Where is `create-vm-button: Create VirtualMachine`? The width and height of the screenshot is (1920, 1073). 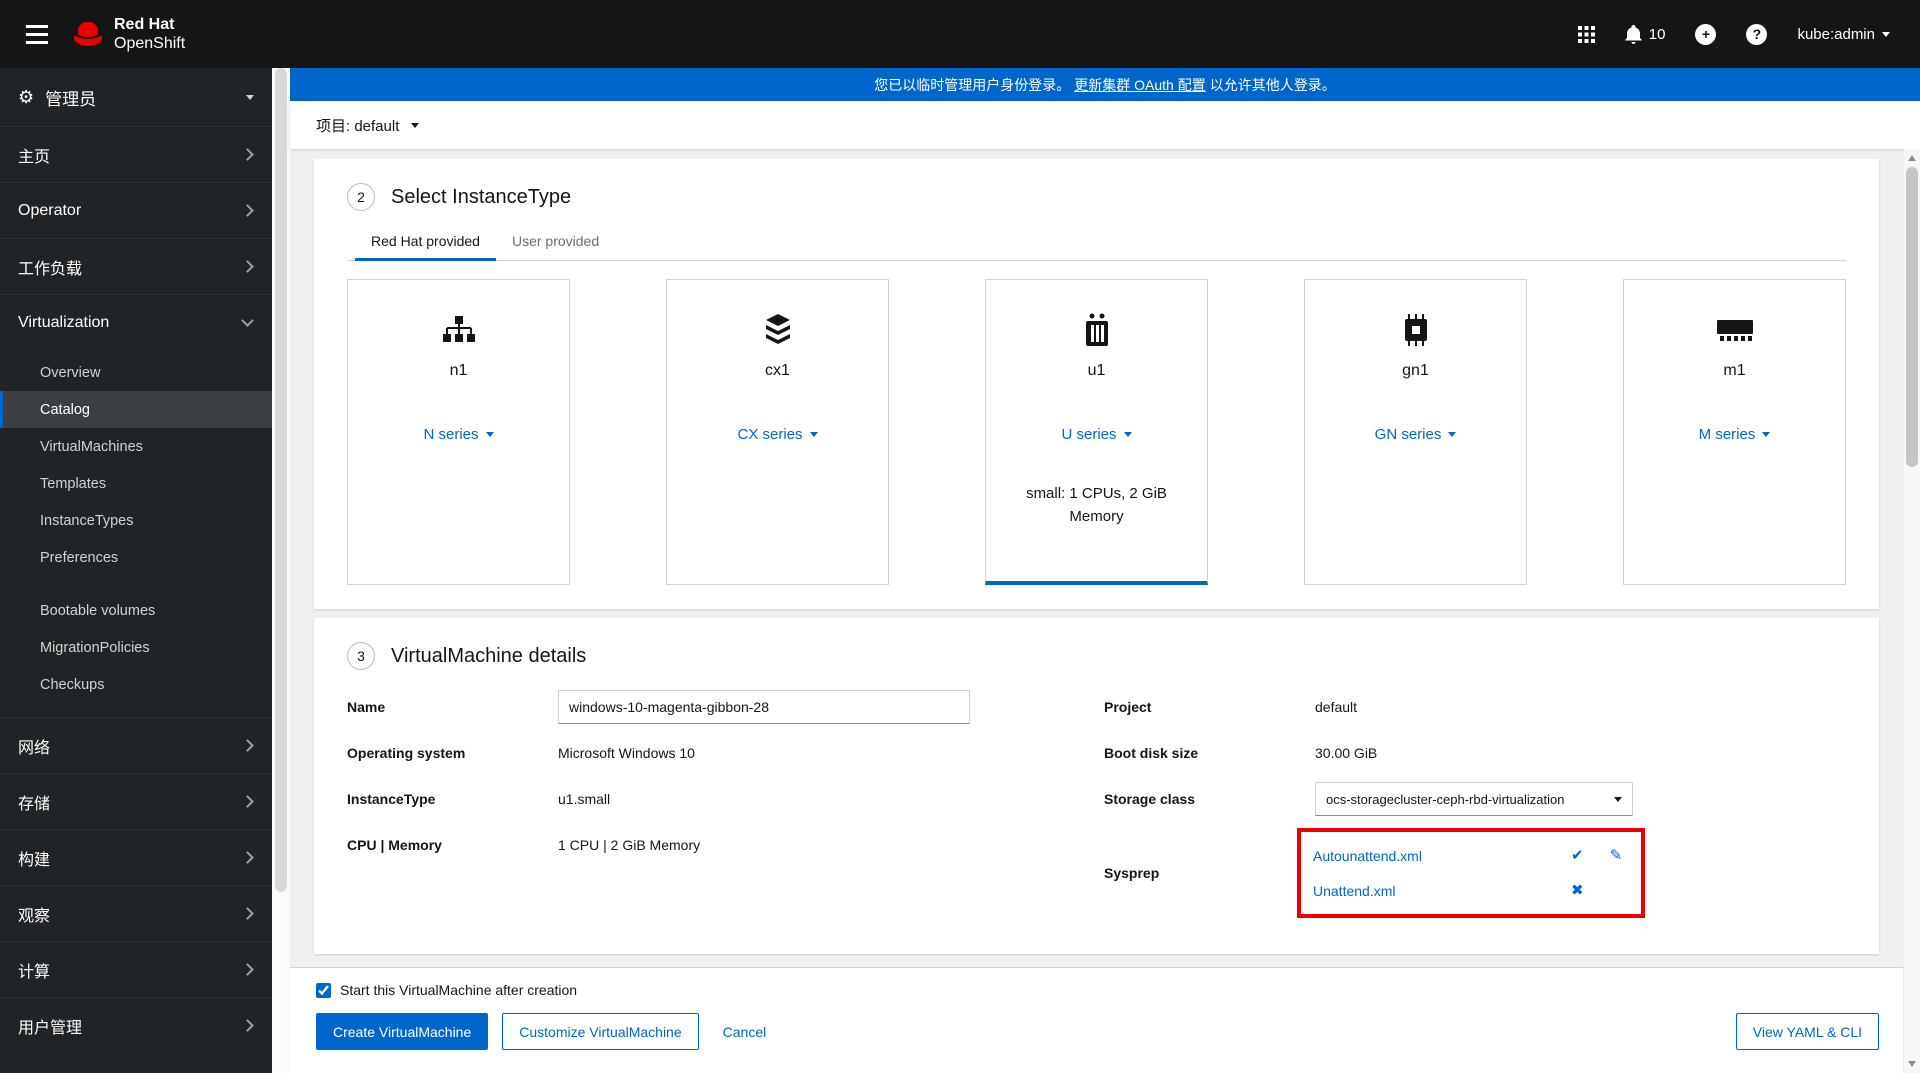
create-vm-button: Create VirtualMachine is located at coordinates (402, 1031).